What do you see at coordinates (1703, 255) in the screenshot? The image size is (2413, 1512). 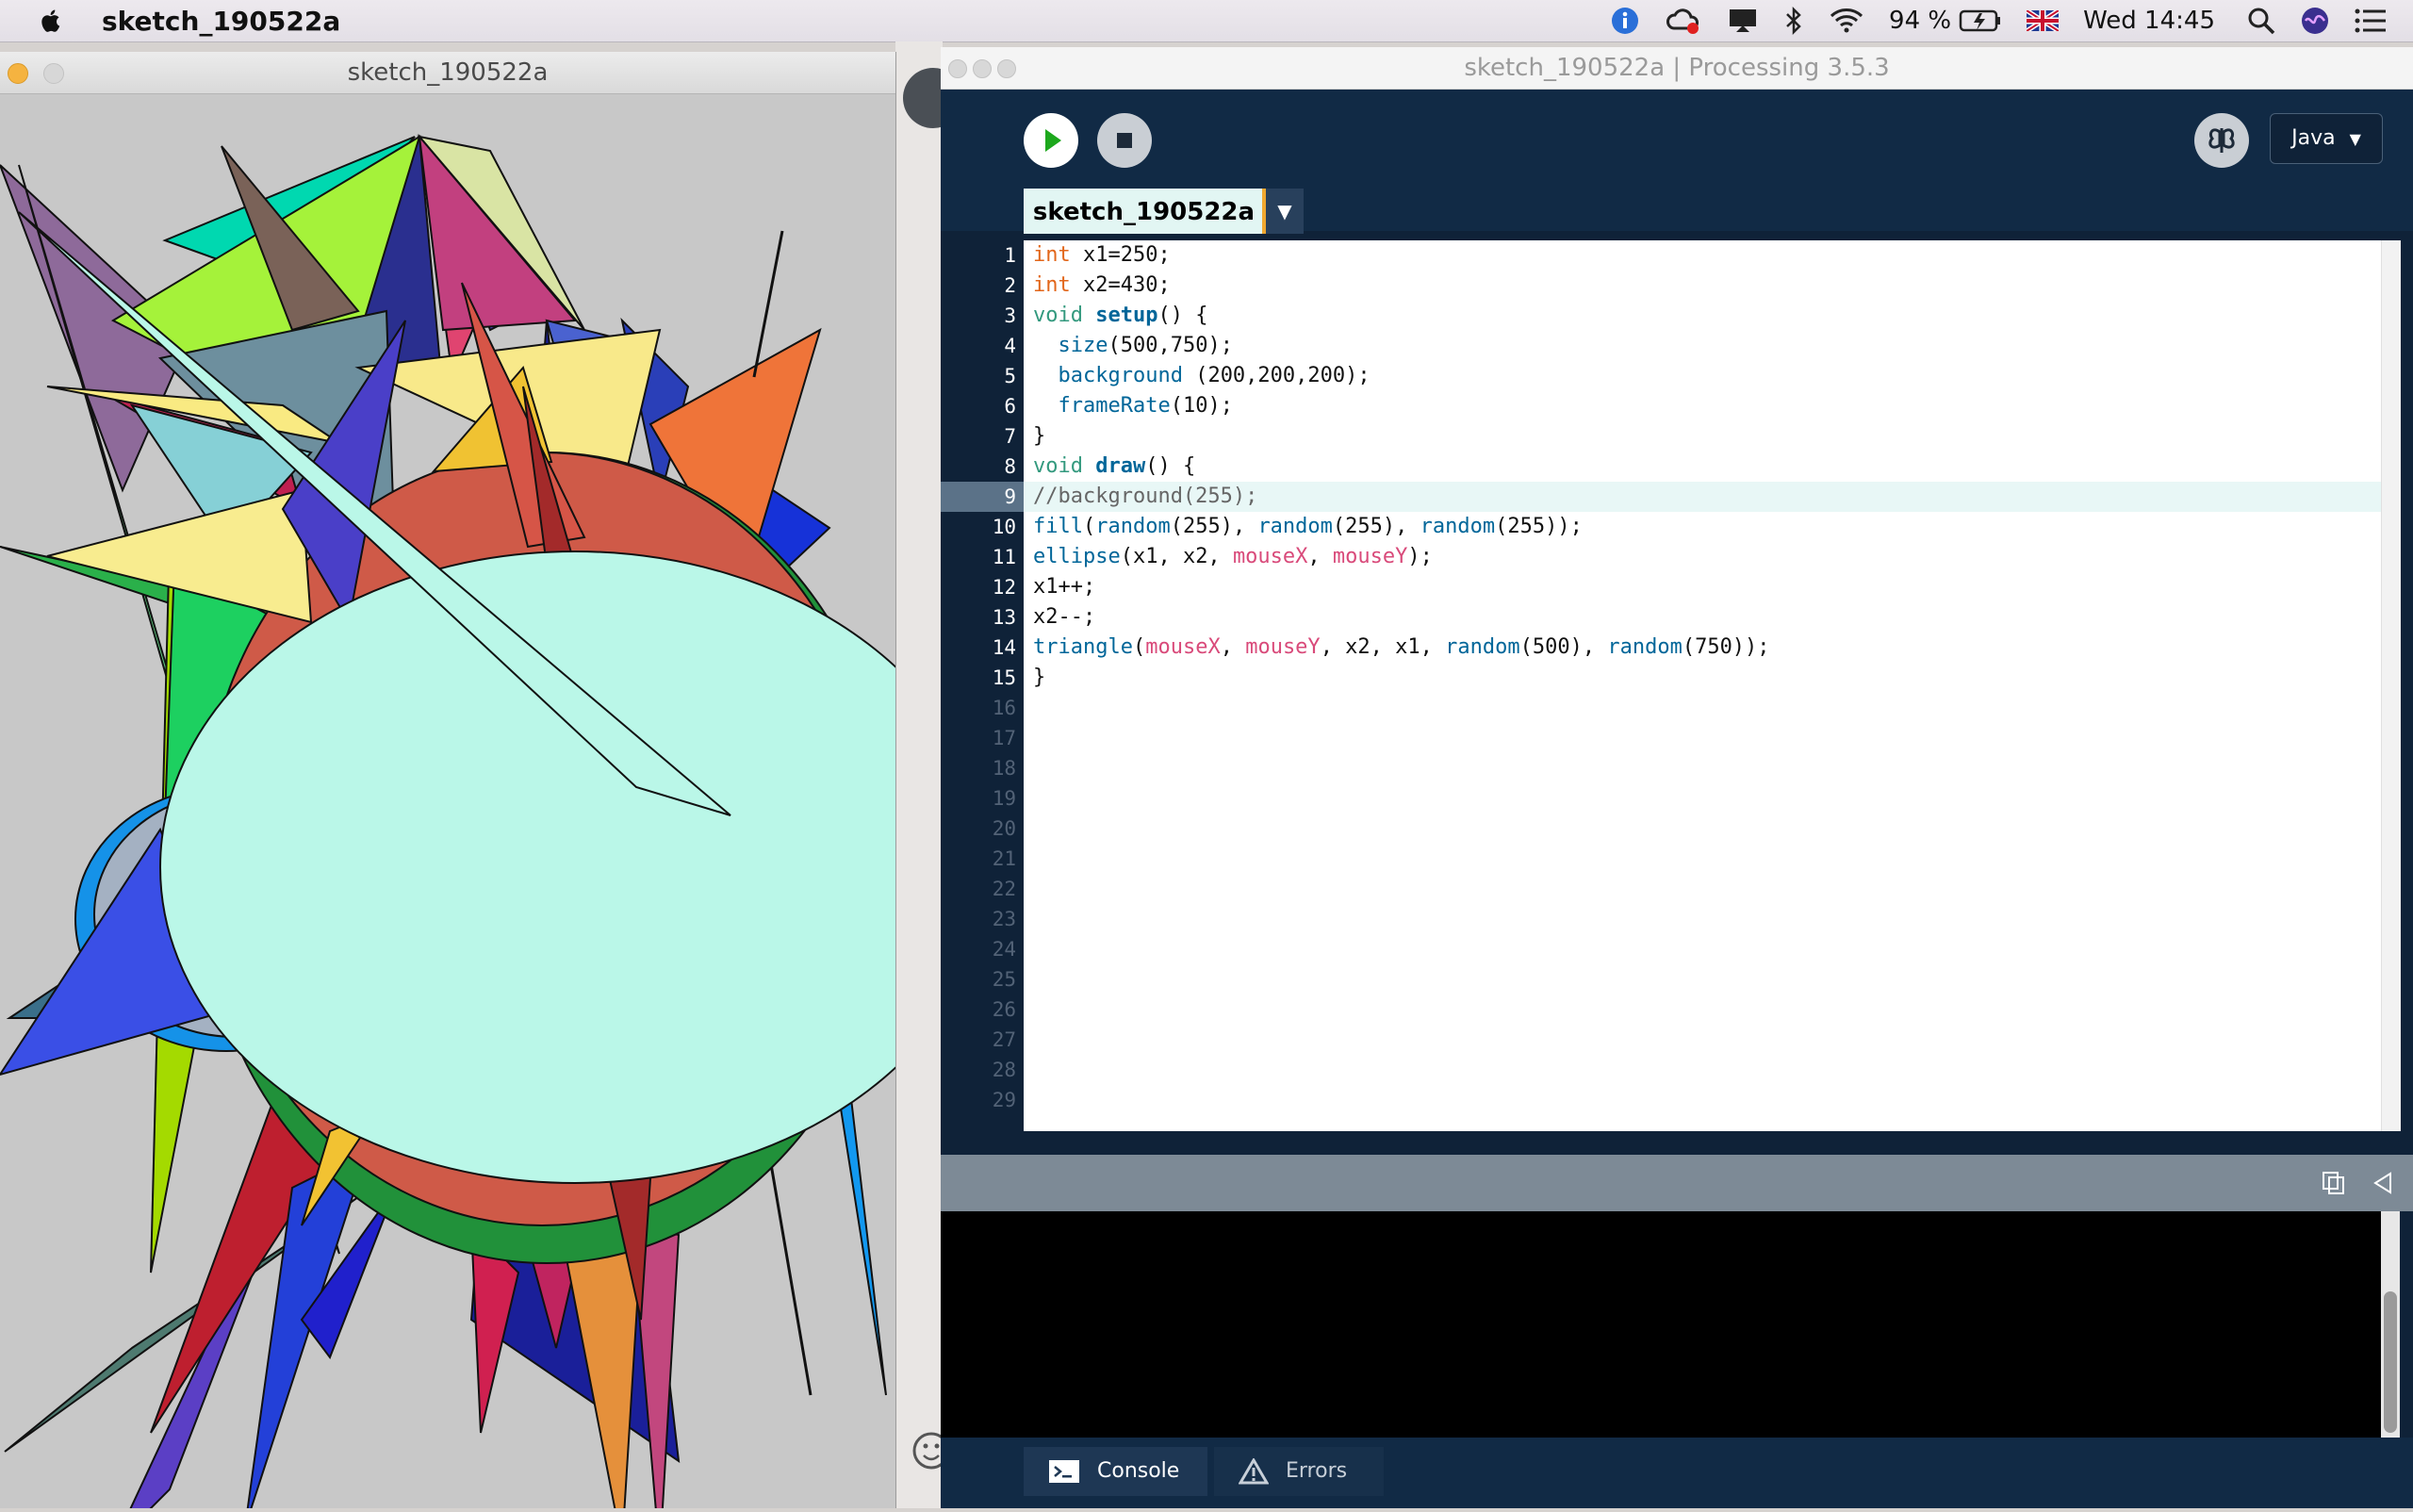 I see `code-line: int x1=250;` at bounding box center [1703, 255].